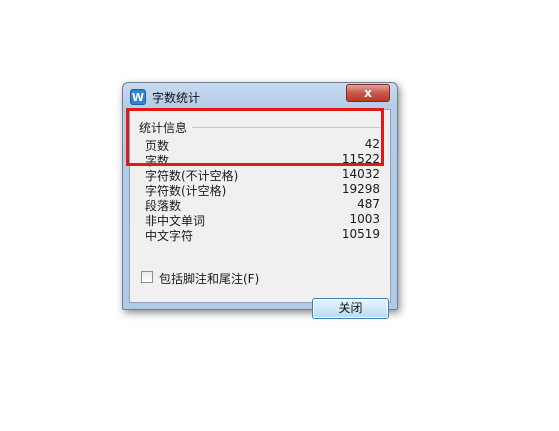  Describe the element at coordinates (286, 127) in the screenshot. I see `group-divider` at that location.